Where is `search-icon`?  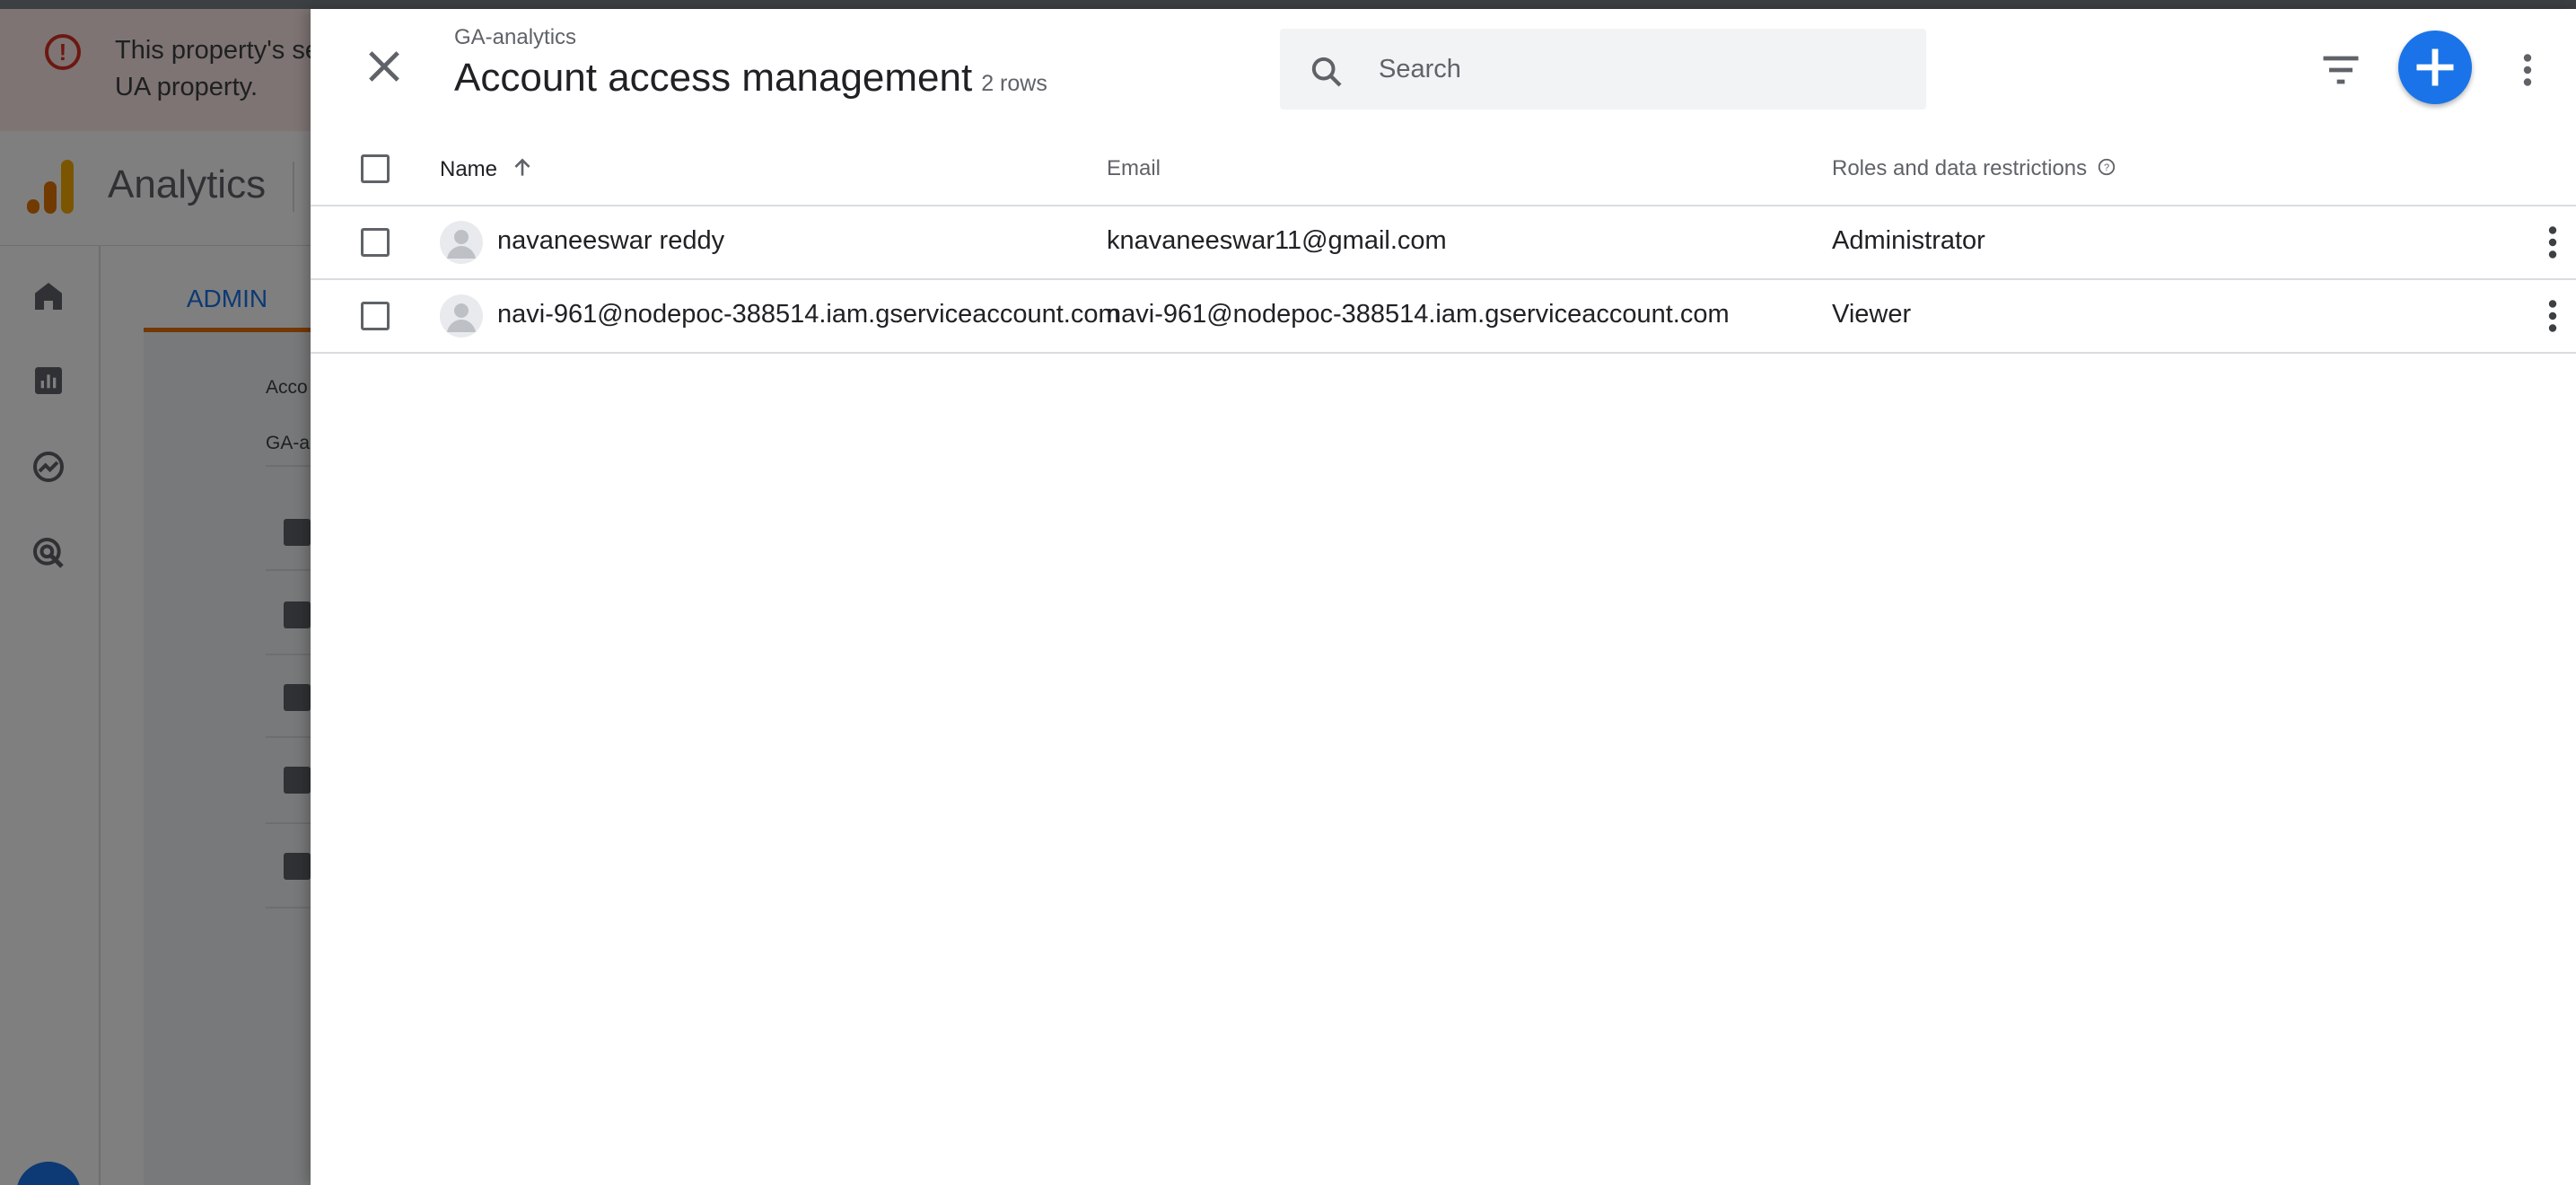
search-icon is located at coordinates (1326, 72).